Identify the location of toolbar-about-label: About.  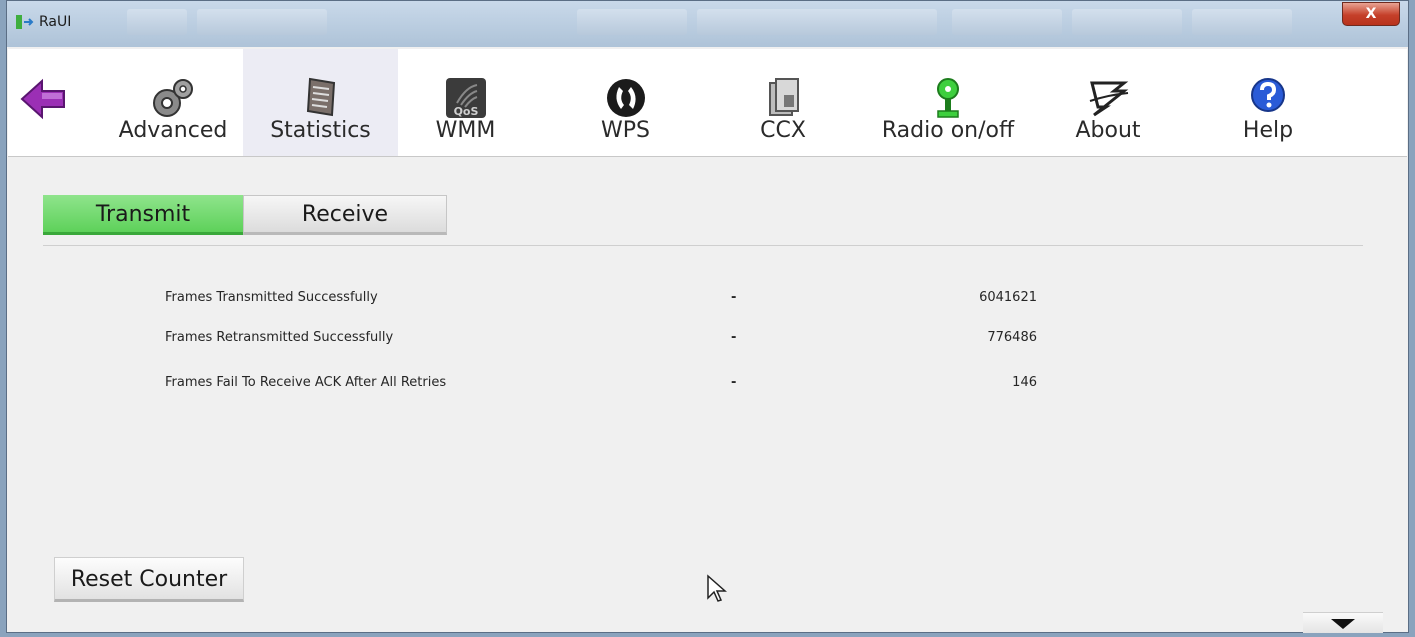
(1108, 130).